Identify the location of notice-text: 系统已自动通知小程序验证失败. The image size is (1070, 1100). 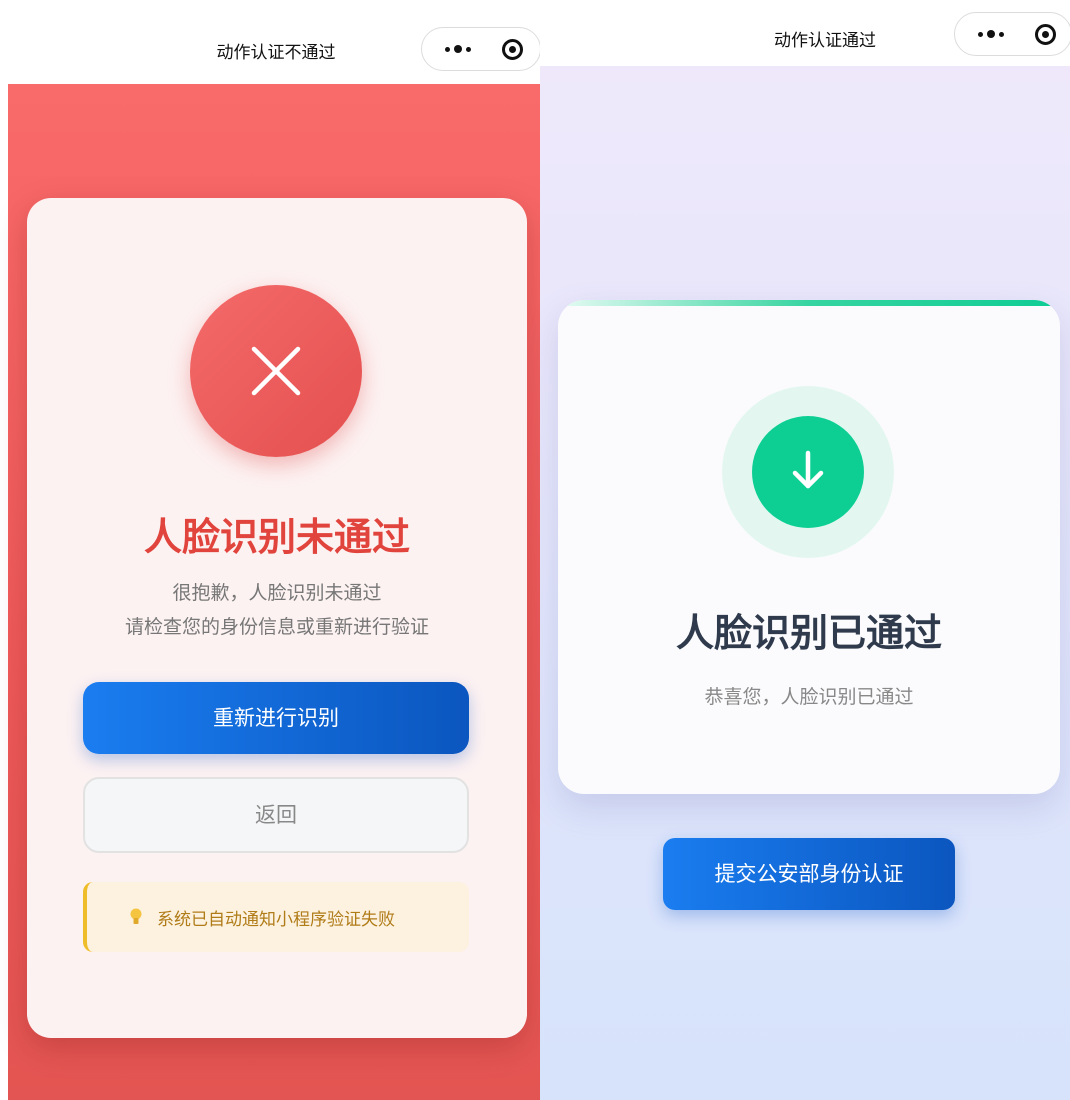
(276, 920).